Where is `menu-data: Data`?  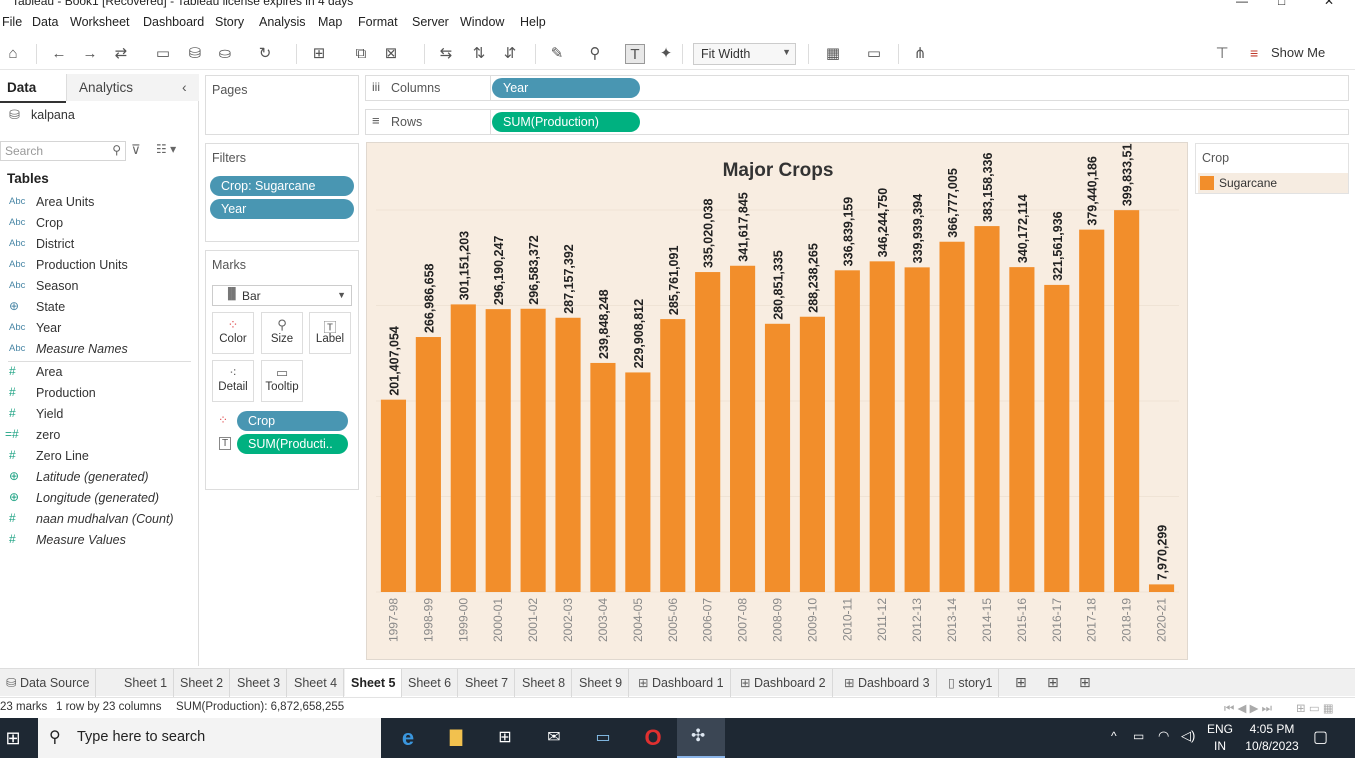 menu-data: Data is located at coordinates (45, 22).